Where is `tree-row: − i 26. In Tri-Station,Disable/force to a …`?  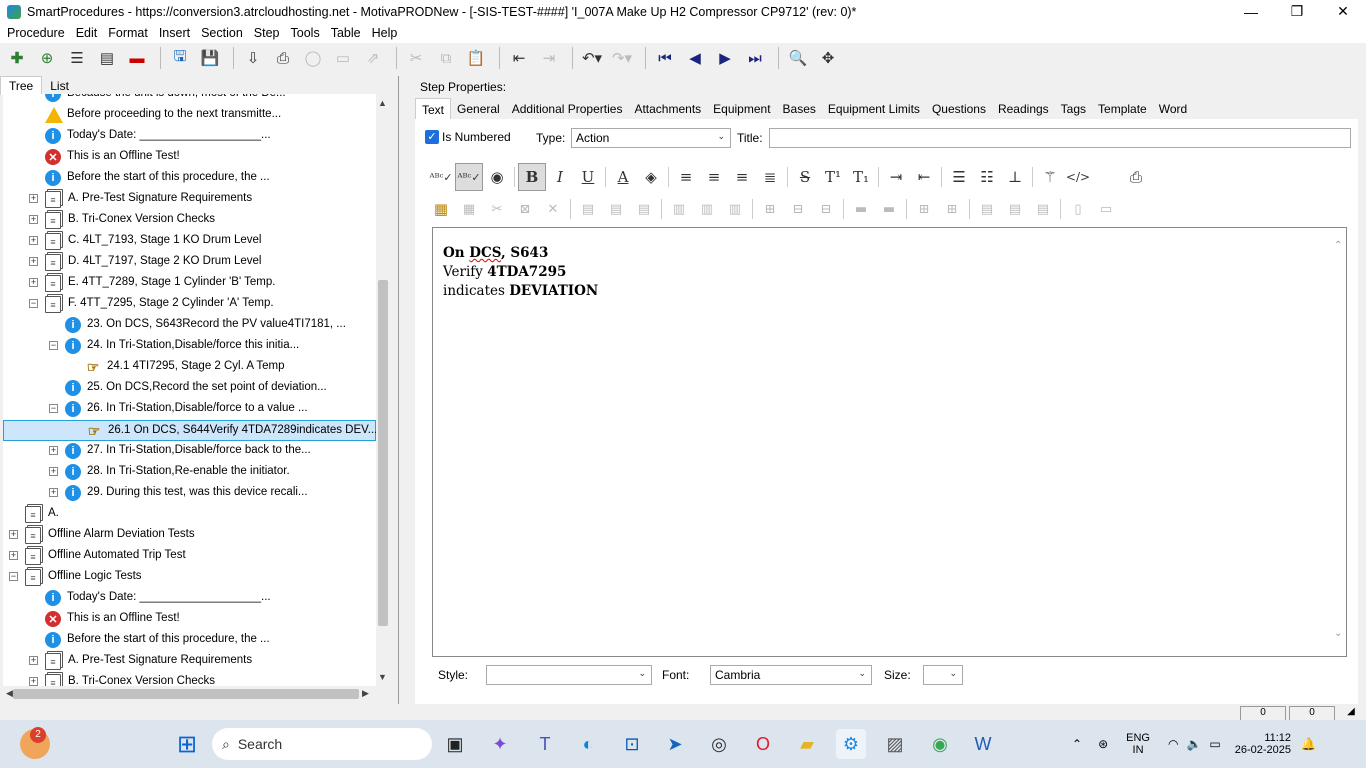
tree-row: − i 26. In Tri-Station,Disable/force to a … is located at coordinates (189, 409).